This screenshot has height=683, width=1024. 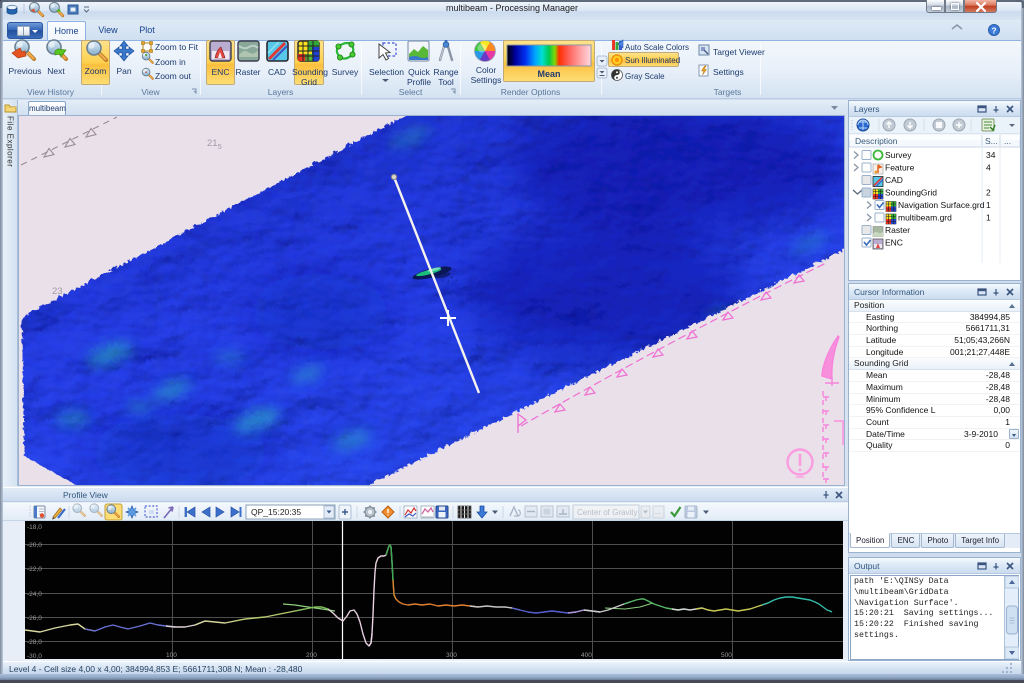 What do you see at coordinates (34, 545) in the screenshot?
I see `svg-text: -20,0` at bounding box center [34, 545].